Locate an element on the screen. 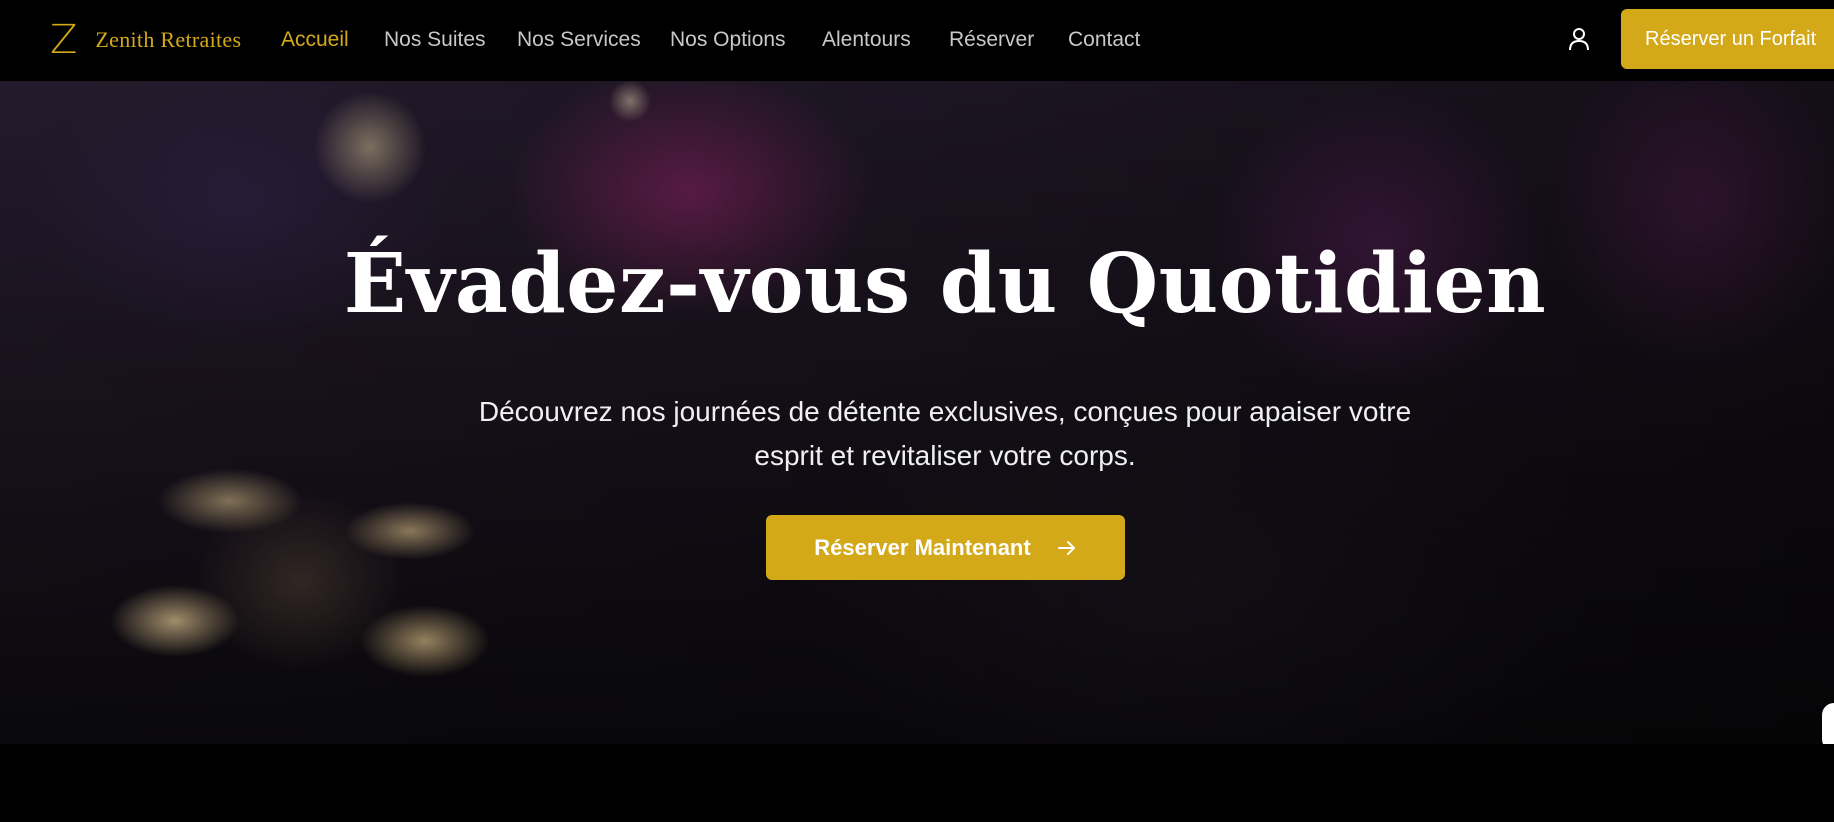 Image resolution: width=1834 pixels, height=822 pixels. brand-logo: Z Zenith Retraites is located at coordinates (145, 40).